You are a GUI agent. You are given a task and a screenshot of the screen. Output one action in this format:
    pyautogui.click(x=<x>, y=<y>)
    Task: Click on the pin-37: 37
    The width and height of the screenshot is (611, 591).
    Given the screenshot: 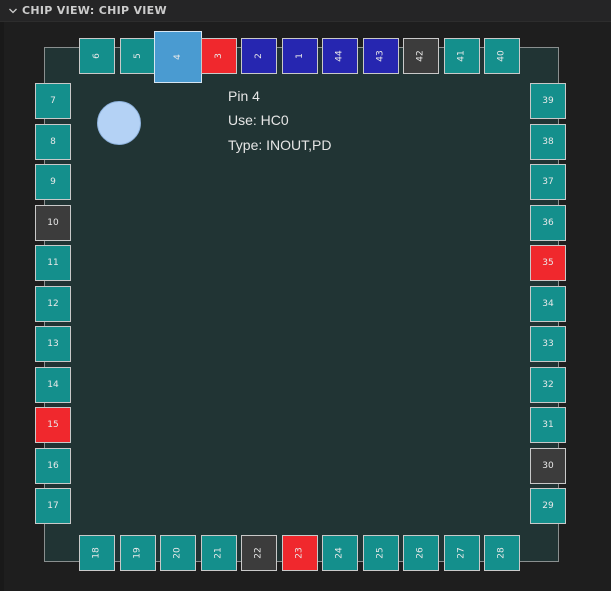 What is the action you would take?
    pyautogui.click(x=548, y=182)
    